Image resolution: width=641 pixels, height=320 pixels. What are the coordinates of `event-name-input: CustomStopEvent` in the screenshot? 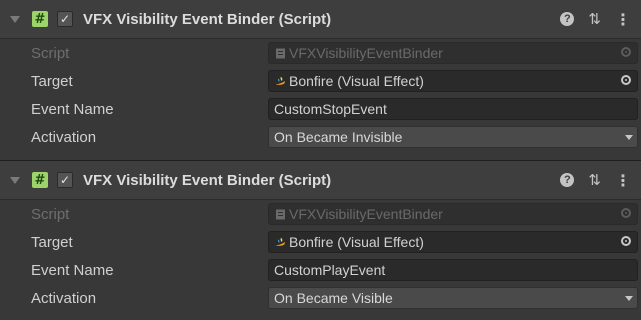 It's located at (453, 109).